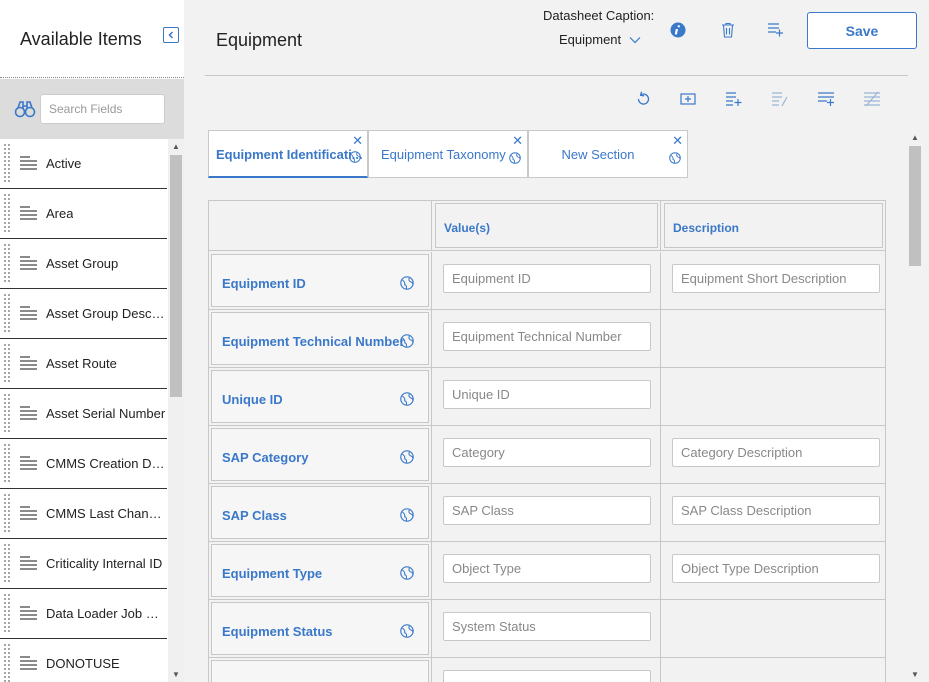 Image resolution: width=929 pixels, height=682 pixels. I want to click on panel-header: Available Items, so click(92, 39).